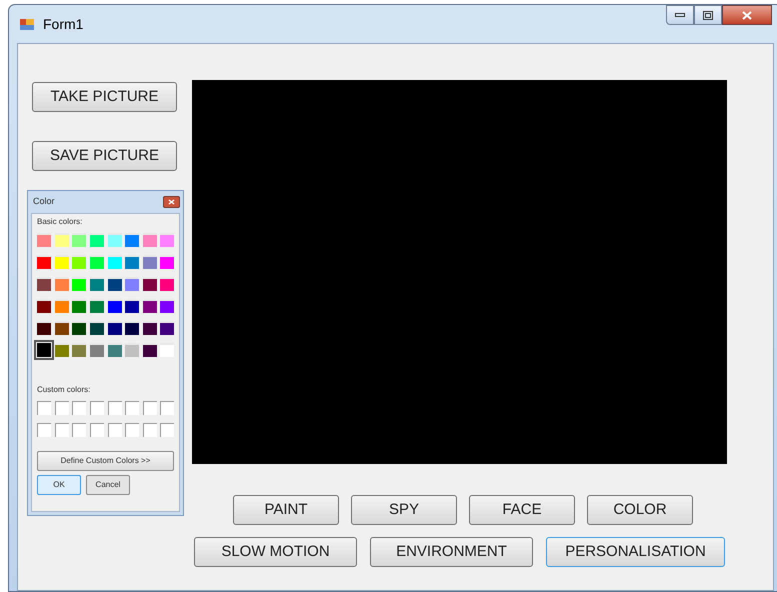 Image resolution: width=777 pixels, height=592 pixels. What do you see at coordinates (108, 485) in the screenshot?
I see `cancel-button: Cancel` at bounding box center [108, 485].